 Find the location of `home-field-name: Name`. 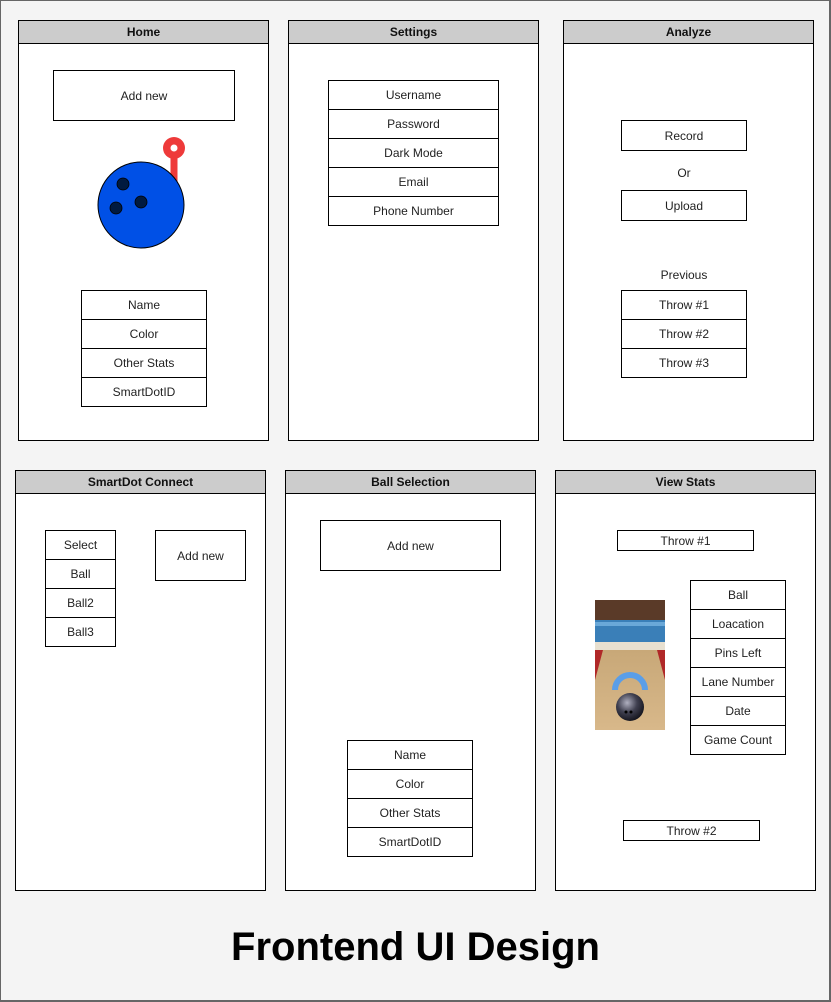

home-field-name: Name is located at coordinates (144, 305).